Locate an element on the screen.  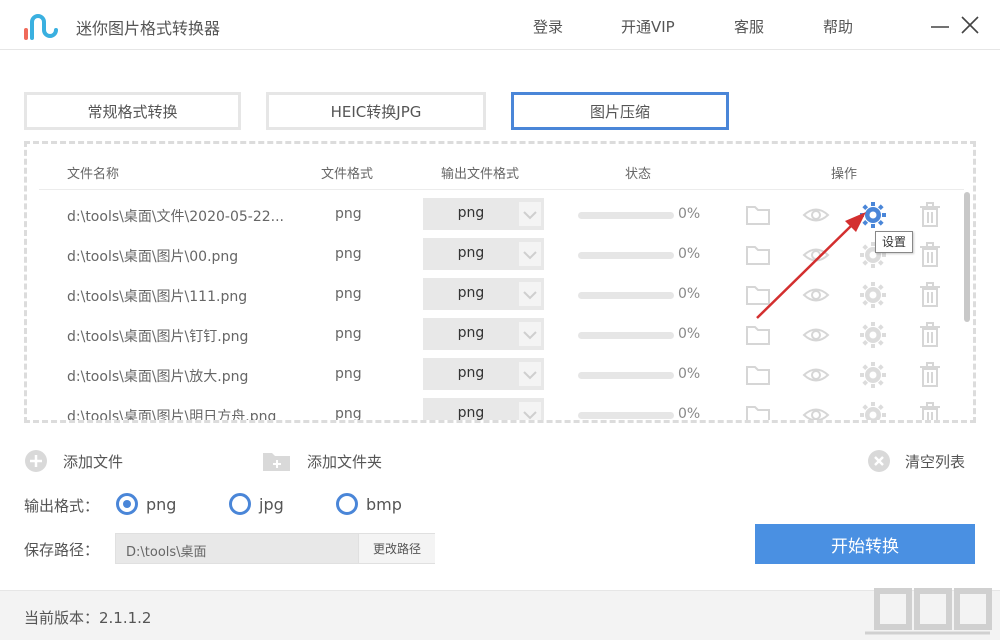
radio-png-label: png is located at coordinates (161, 504).